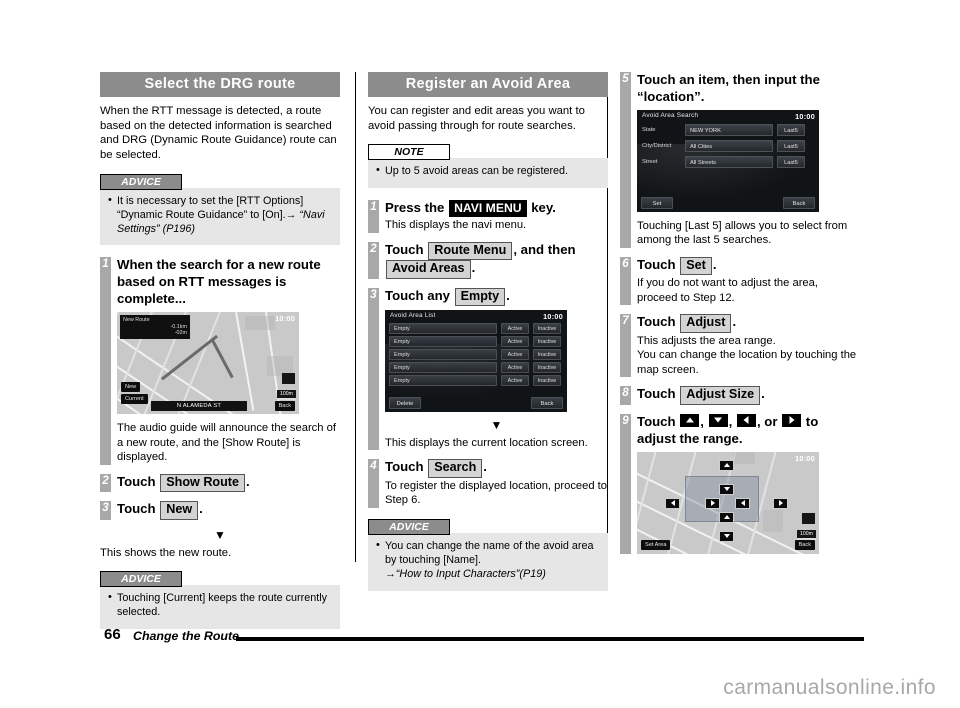 This screenshot has height=708, width=960. What do you see at coordinates (488, 208) in the screenshot?
I see `key-navi-menu: NAVI MENU` at bounding box center [488, 208].